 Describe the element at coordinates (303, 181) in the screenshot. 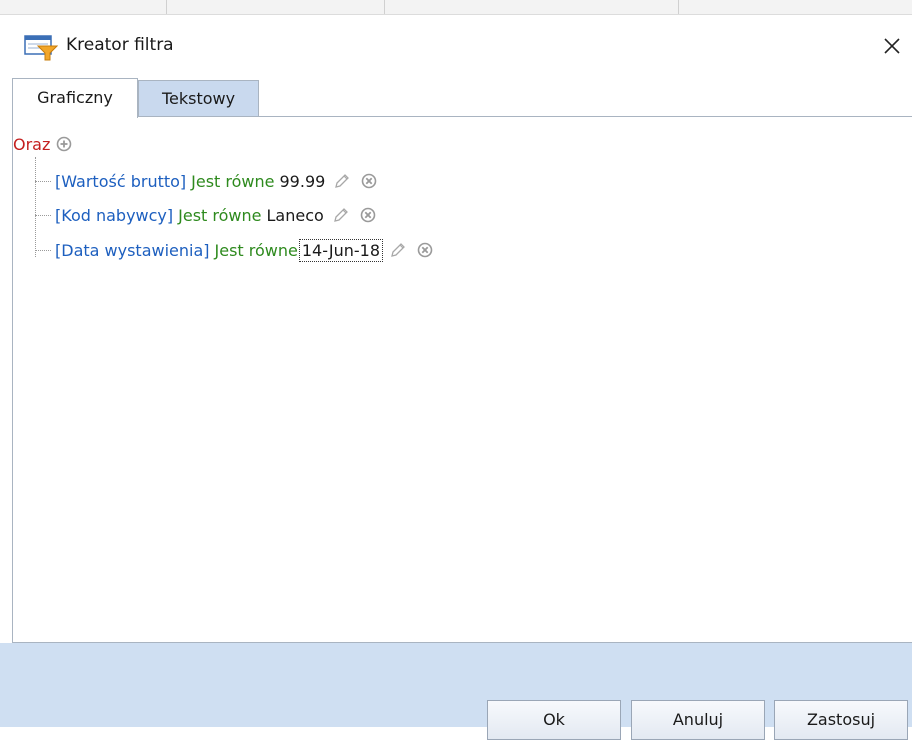

I see `condition-value: 99.99` at that location.